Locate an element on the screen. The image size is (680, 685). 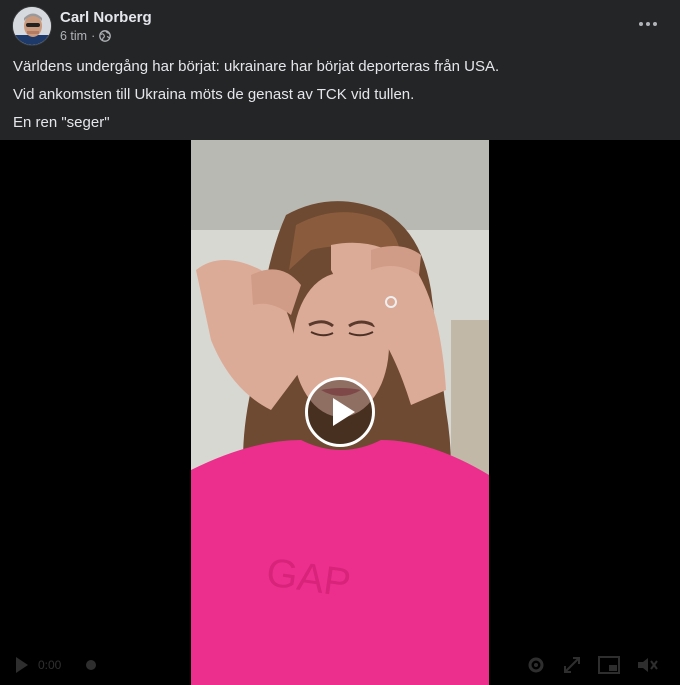
post-timestamp: 6 tim is located at coordinates (73, 36).